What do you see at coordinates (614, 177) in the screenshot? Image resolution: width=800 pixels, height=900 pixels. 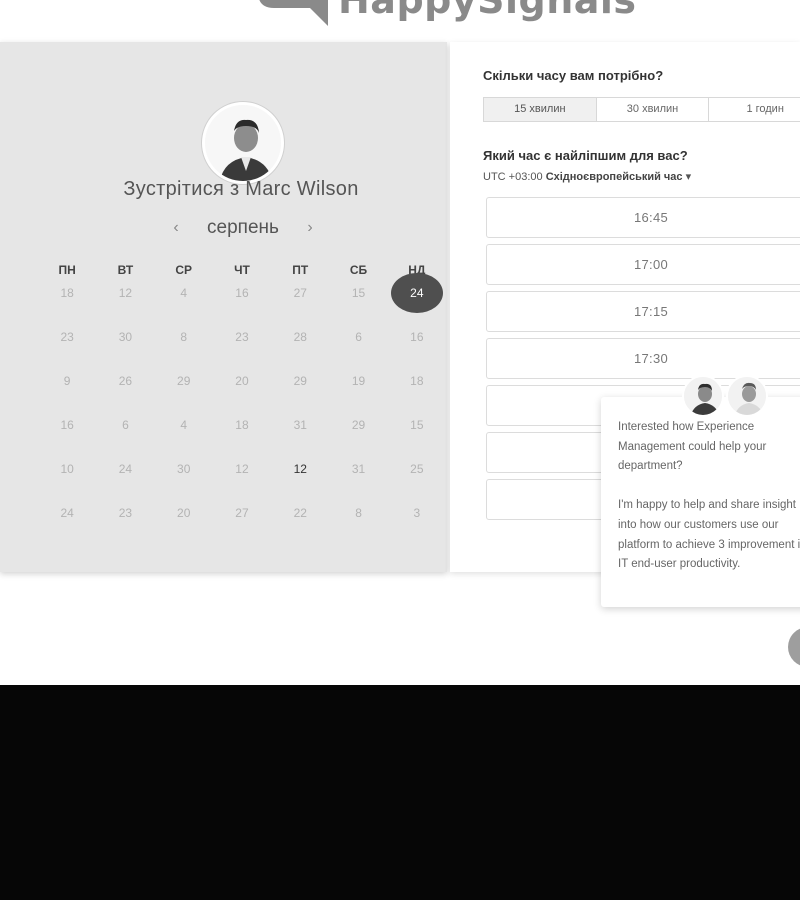 I see `timezone-name: Східноєвропейський час` at bounding box center [614, 177].